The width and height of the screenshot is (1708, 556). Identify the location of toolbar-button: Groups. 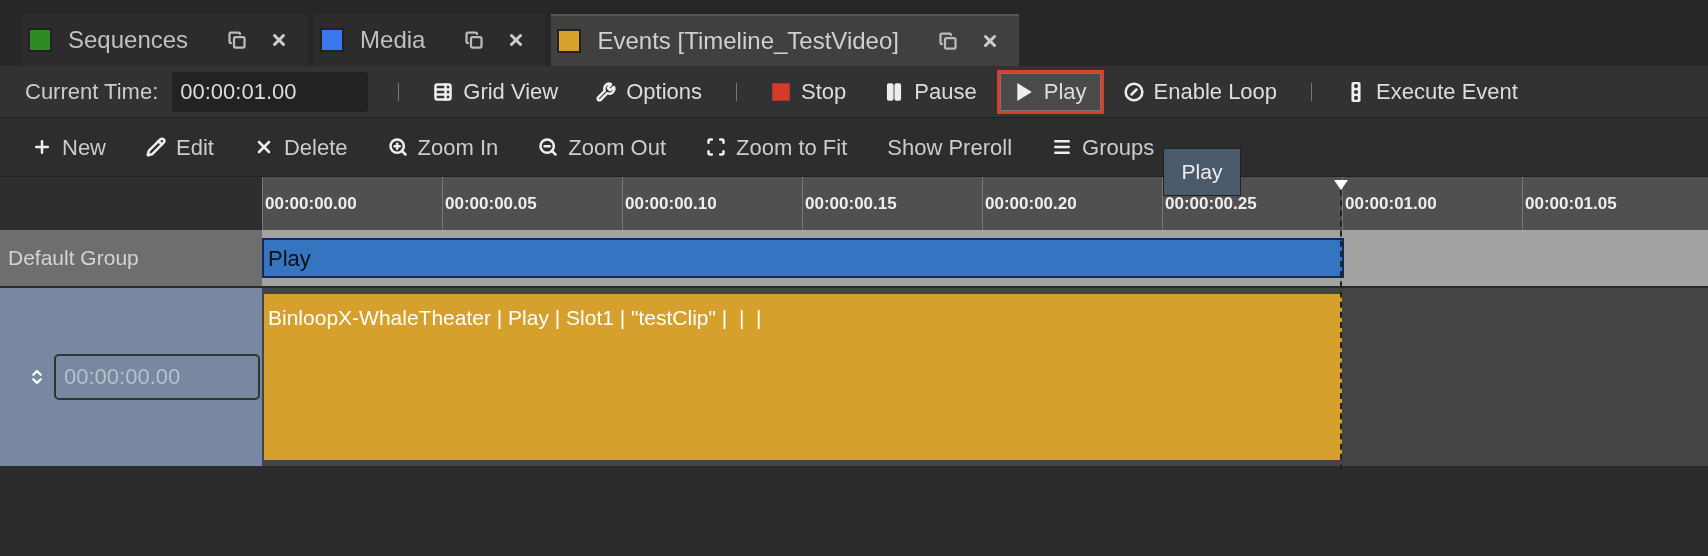
(1103, 147).